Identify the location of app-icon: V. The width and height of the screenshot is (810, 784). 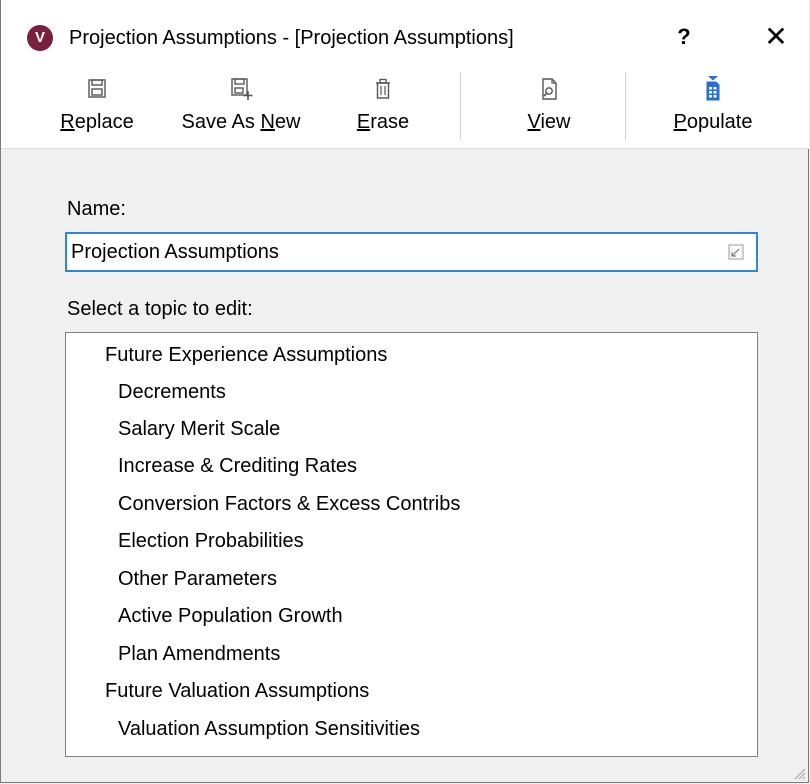
(40, 38).